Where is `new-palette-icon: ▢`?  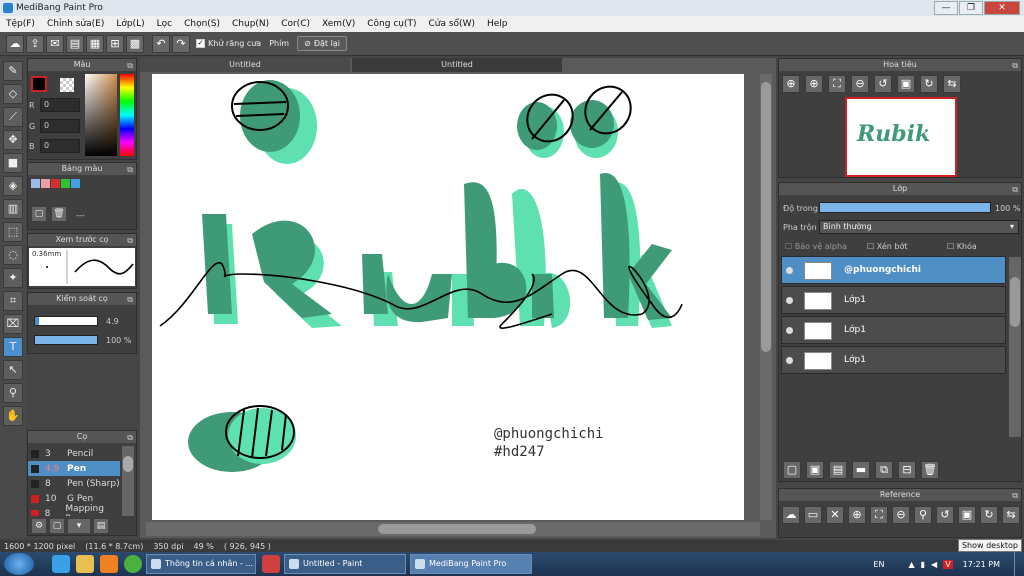
new-palette-icon: ▢ is located at coordinates (39, 214).